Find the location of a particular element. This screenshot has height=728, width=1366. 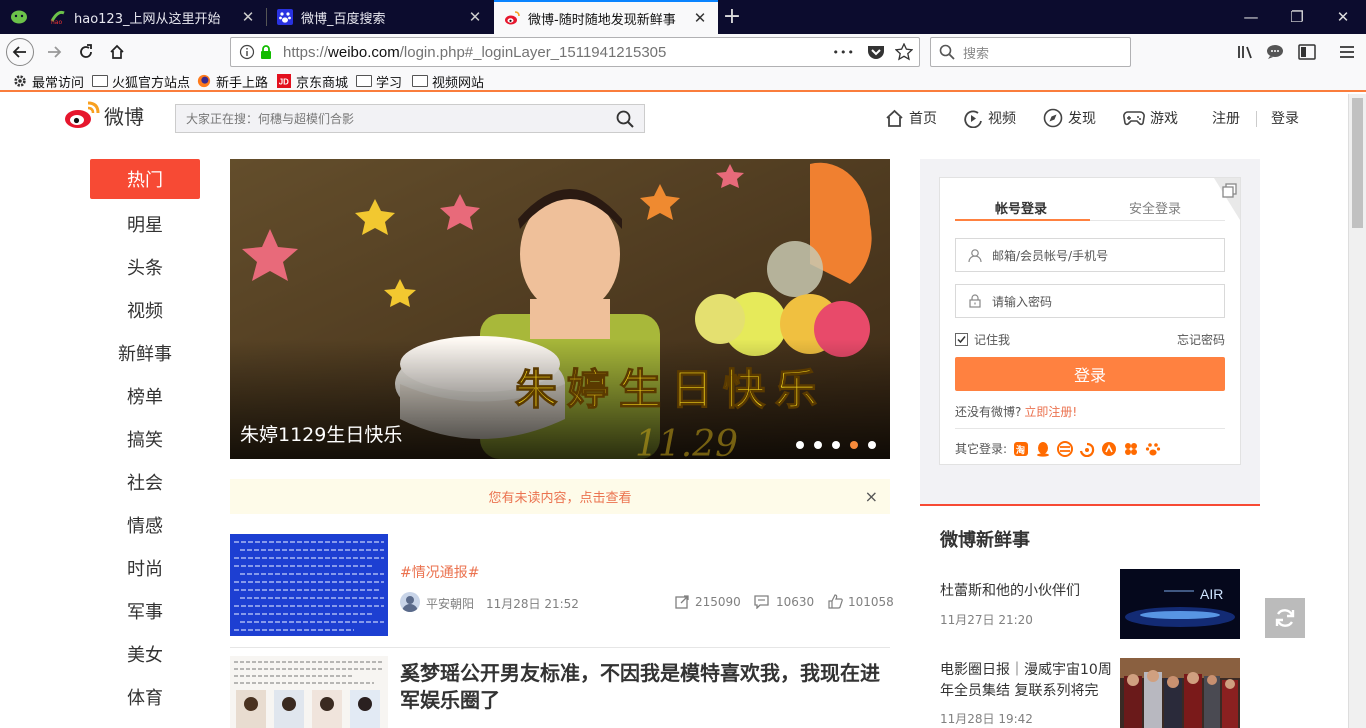

fresh-news-item-image: AIR is located at coordinates (1180, 604).